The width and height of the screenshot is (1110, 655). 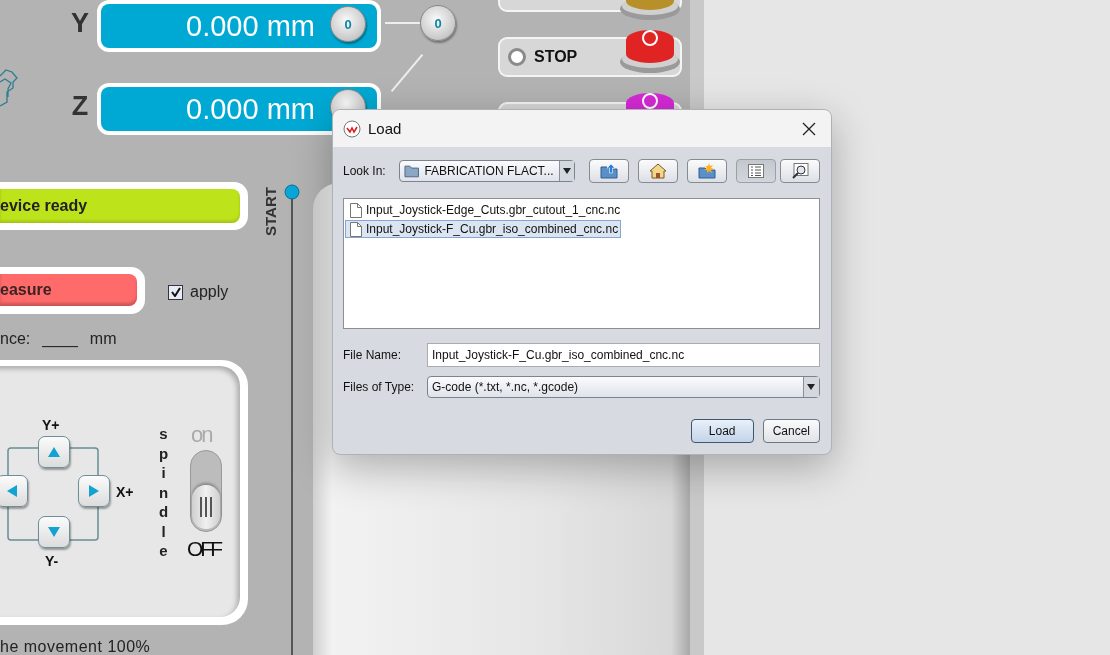 I want to click on speed-text: he movement 100%, so click(x=75, y=646).